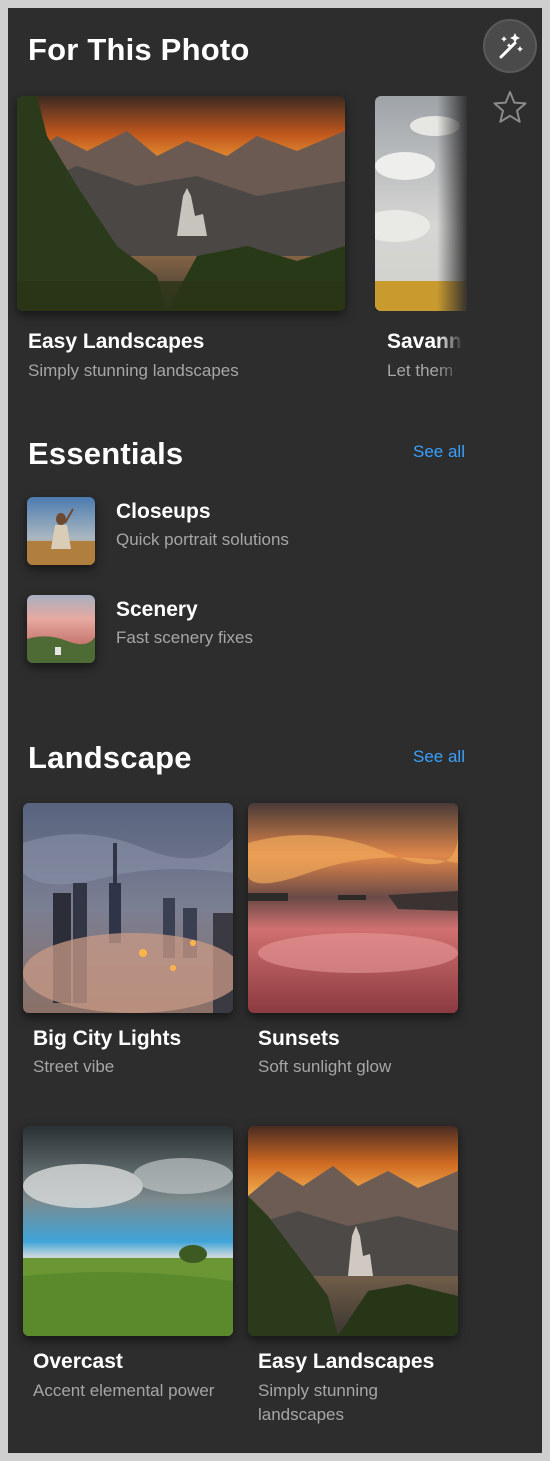 The image size is (550, 1461). What do you see at coordinates (325, 1066) in the screenshot?
I see `card-subtitle: Soft sunlight glow` at bounding box center [325, 1066].